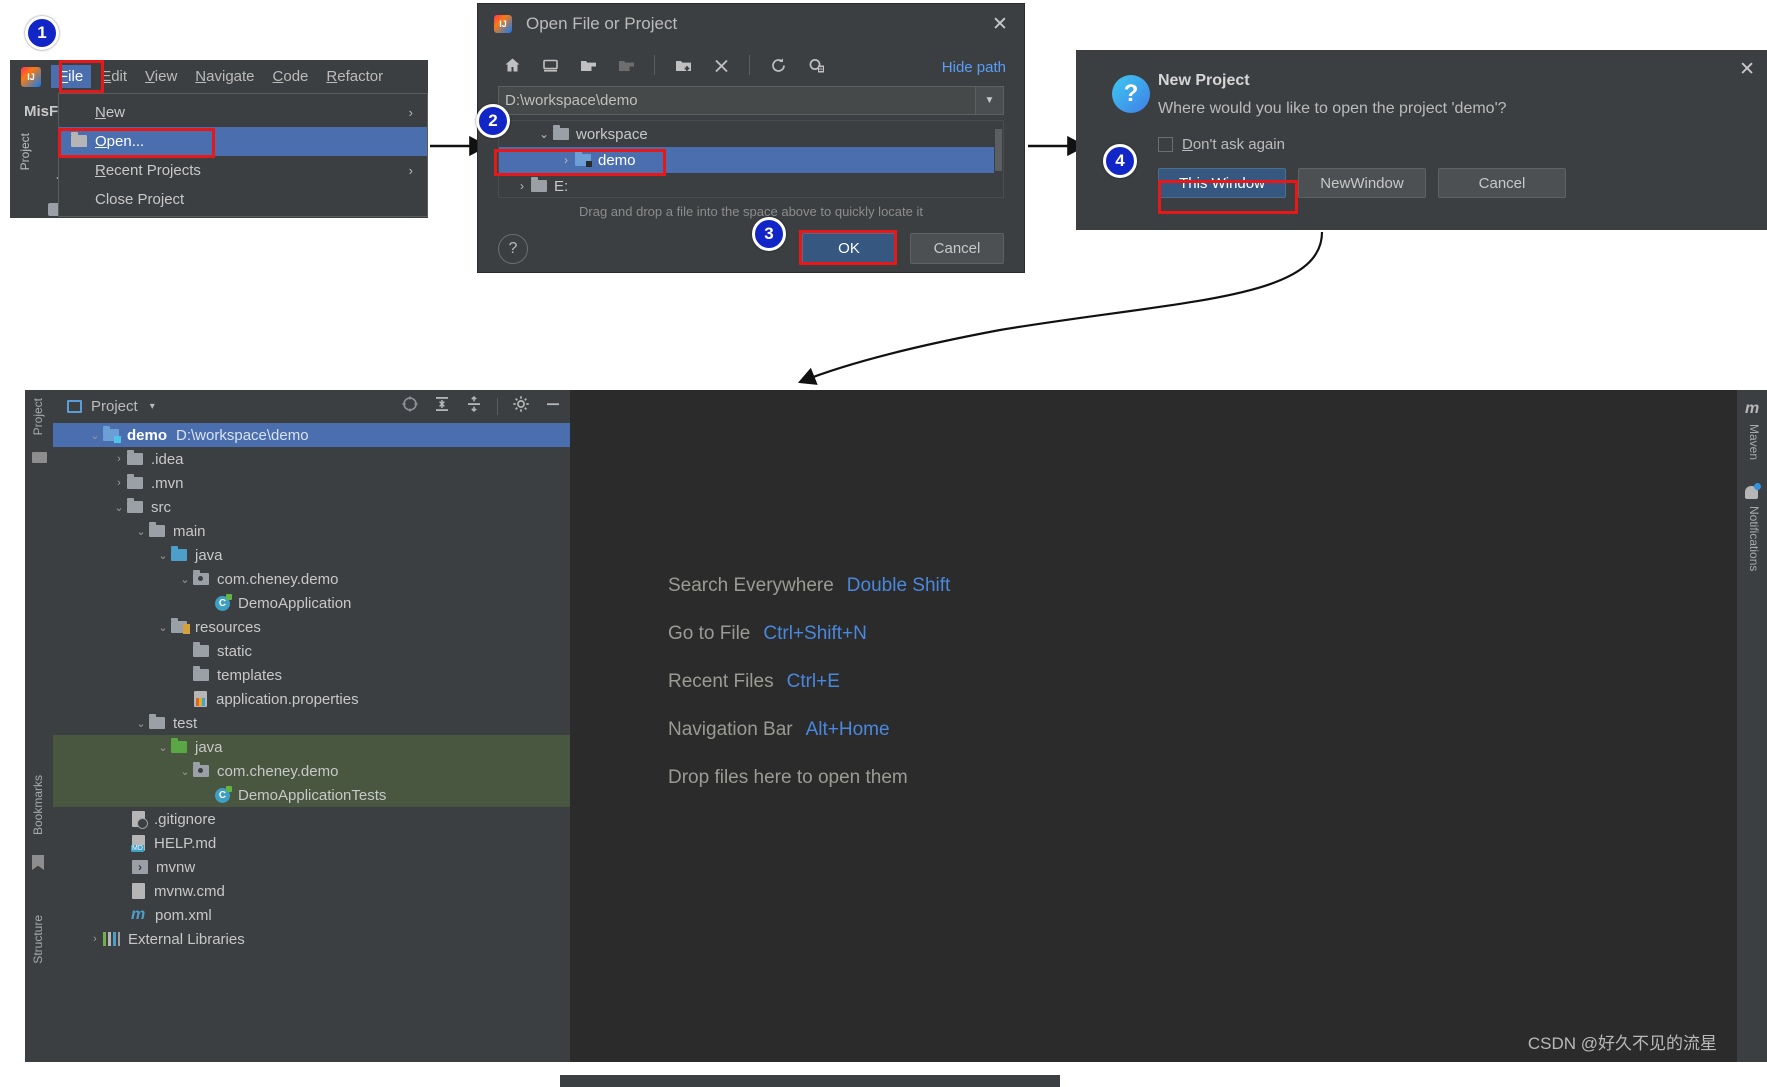 The height and width of the screenshot is (1087, 1767). Describe the element at coordinates (974, 67) in the screenshot. I see `hide-path-link: Hide path` at that location.